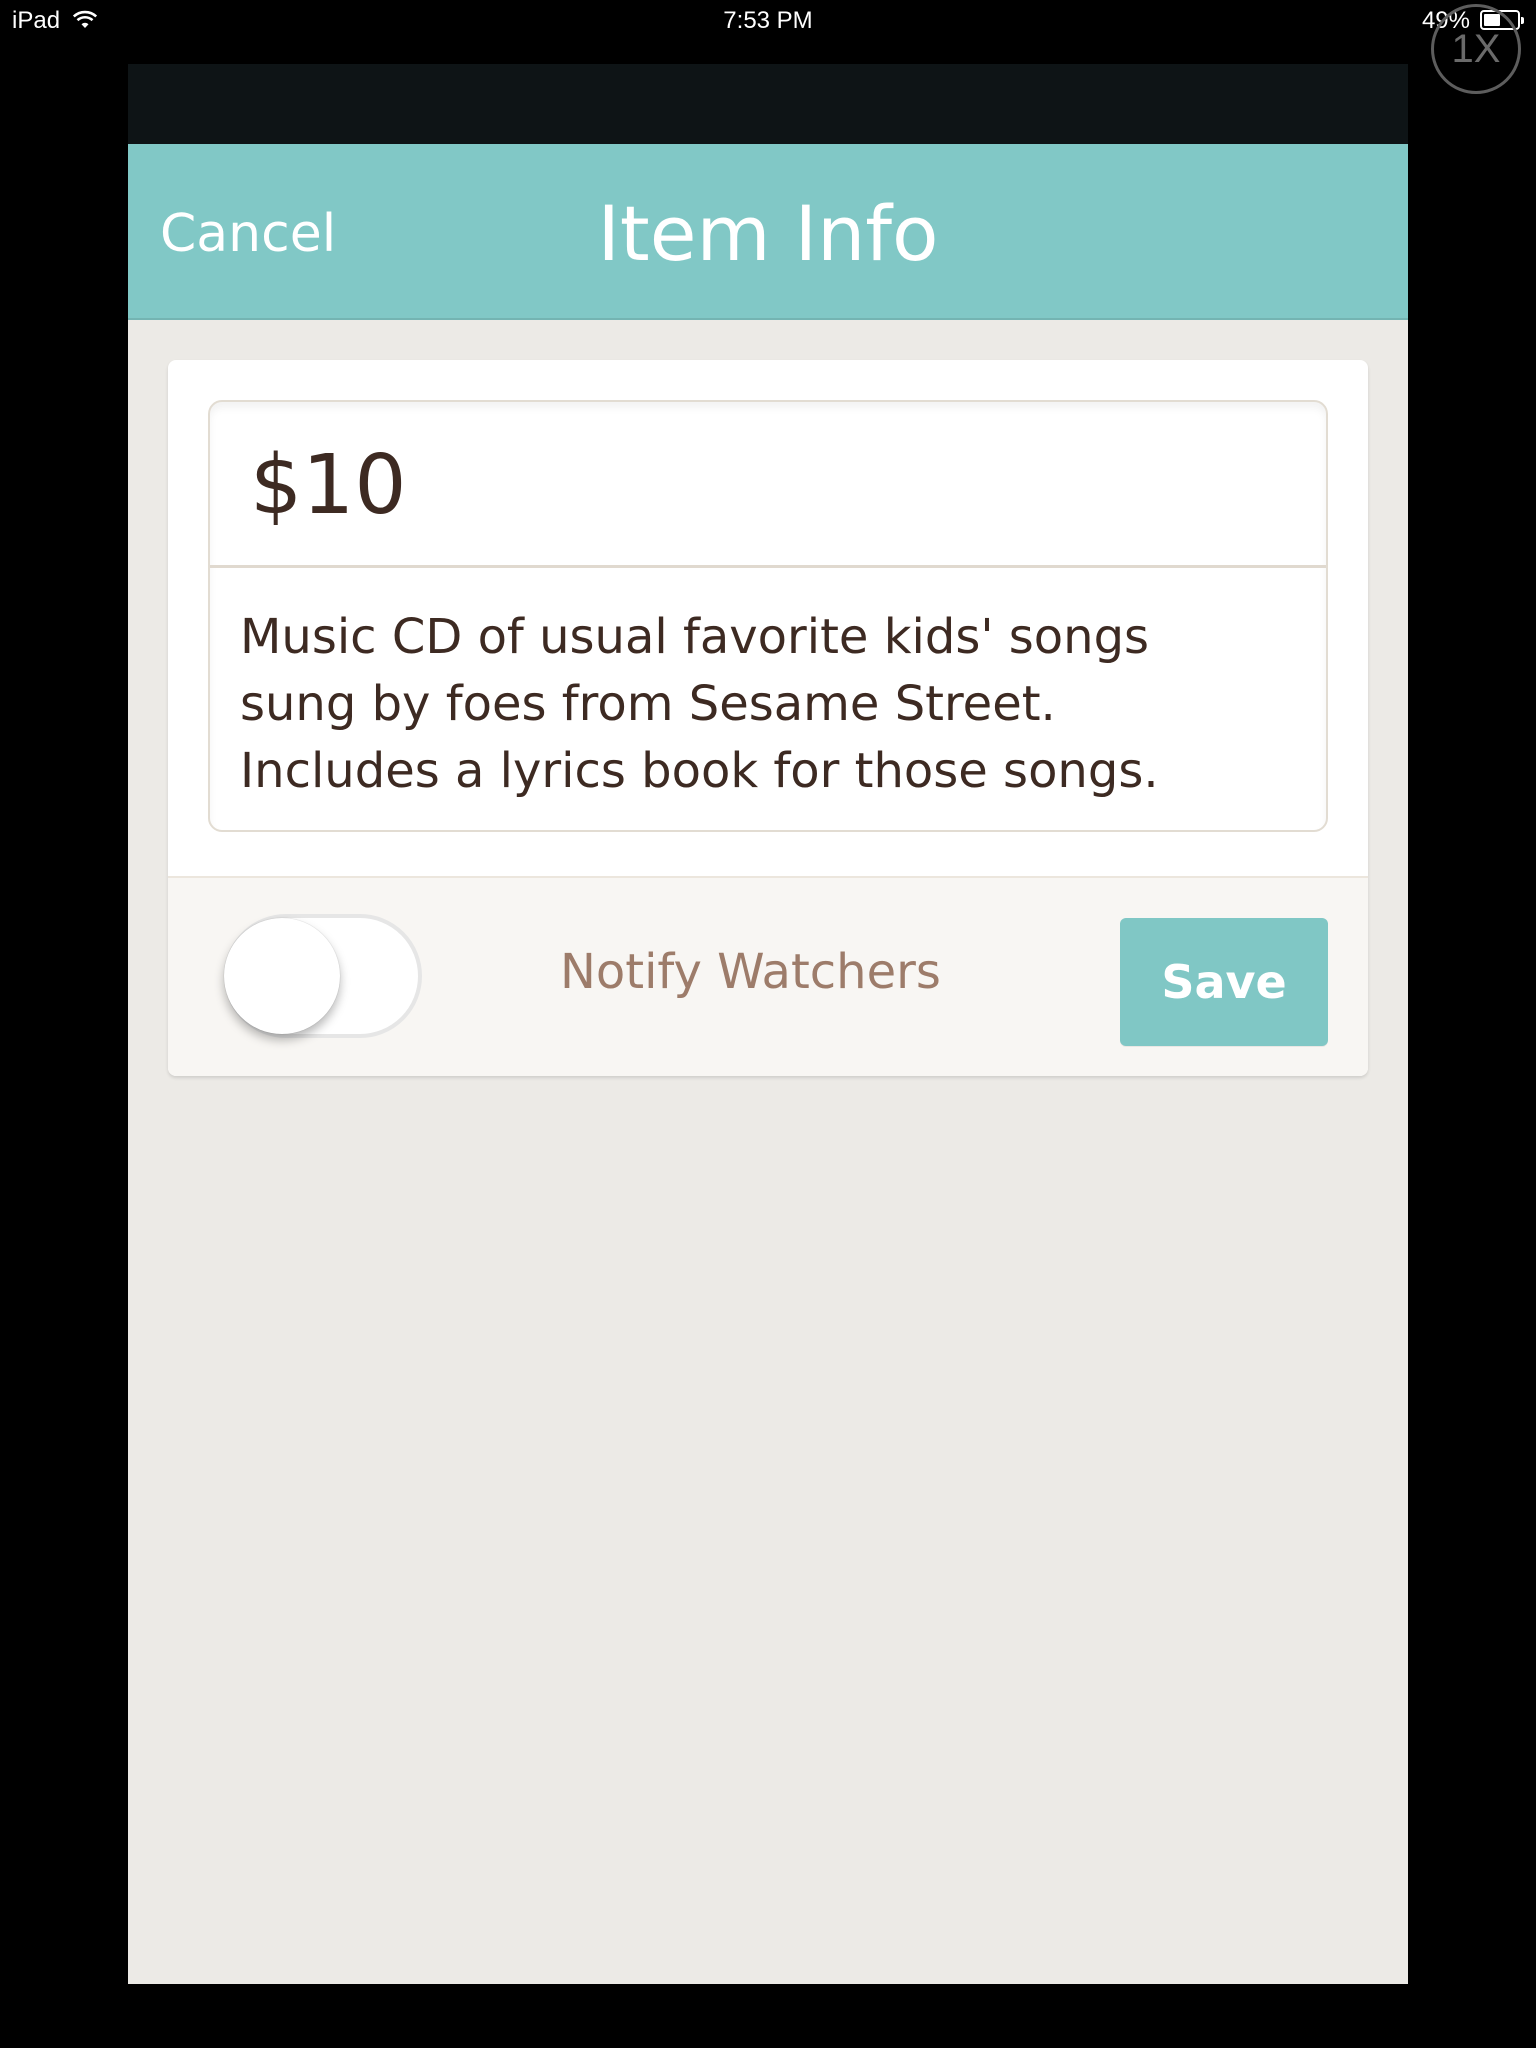  I want to click on clock: 7:53 PM, so click(768, 20).